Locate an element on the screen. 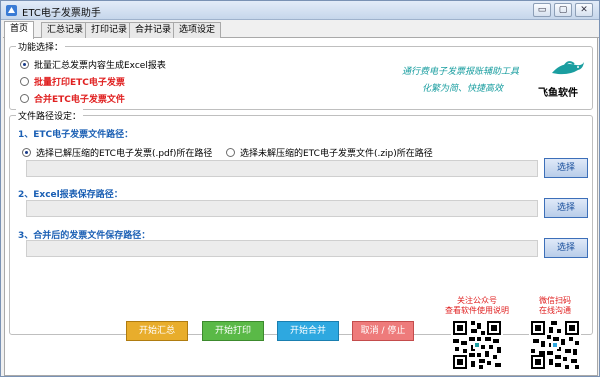 The height and width of the screenshot is (377, 600). wechat-contact-qr-icon is located at coordinates (555, 345).